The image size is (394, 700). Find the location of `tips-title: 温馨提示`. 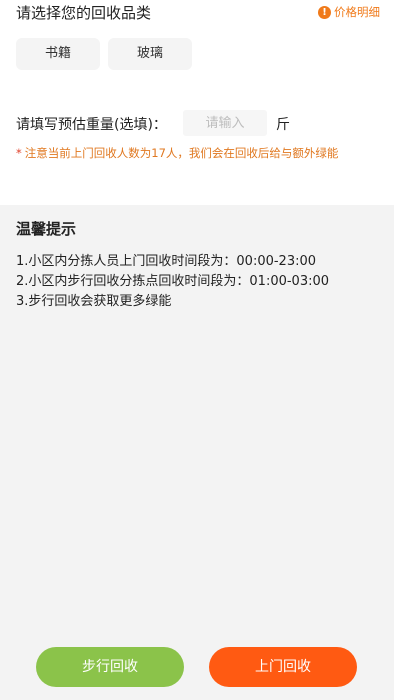

tips-title: 温馨提示 is located at coordinates (46, 229).